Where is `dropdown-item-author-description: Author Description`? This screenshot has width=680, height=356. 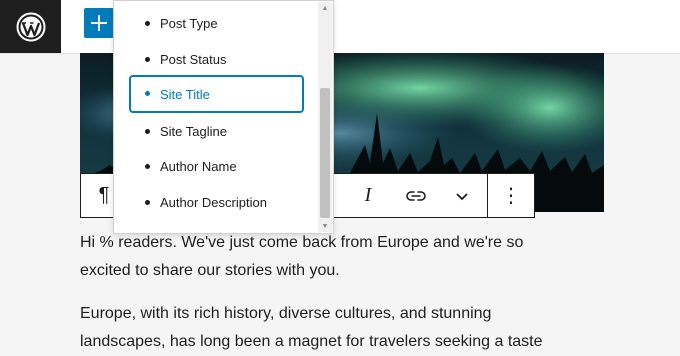
dropdown-item-author-description: Author Description is located at coordinates (216, 202).